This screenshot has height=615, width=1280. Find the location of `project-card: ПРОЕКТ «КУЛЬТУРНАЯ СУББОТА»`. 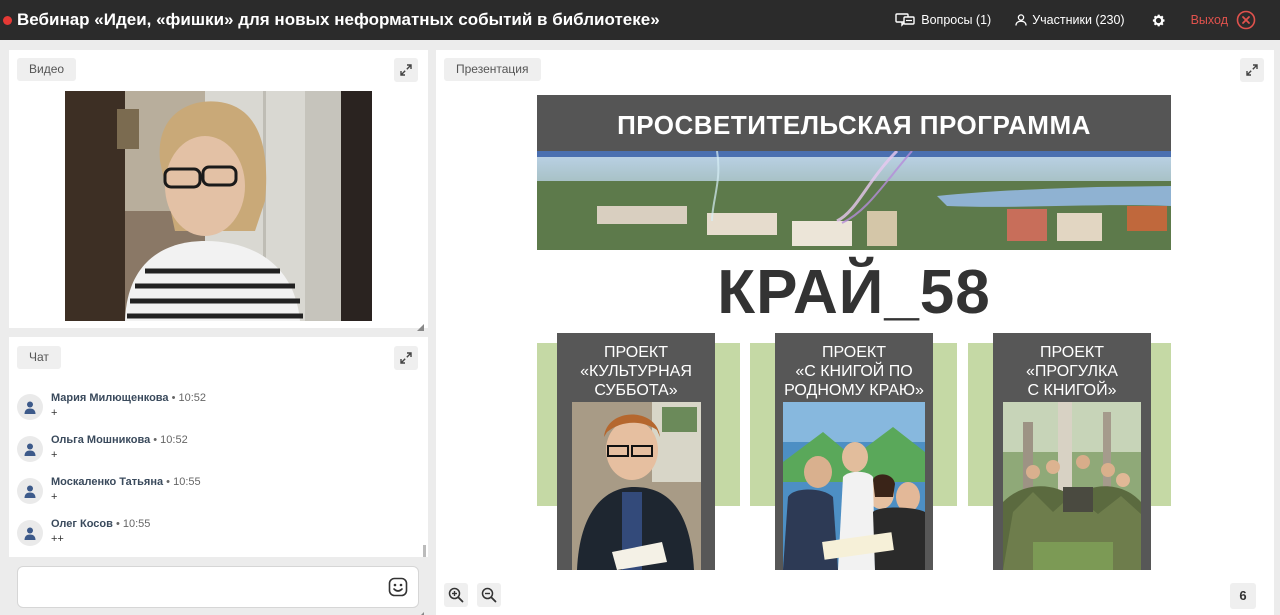

project-card: ПРОЕКТ «КУЛЬТУРНАЯ СУББОТА» is located at coordinates (636, 451).